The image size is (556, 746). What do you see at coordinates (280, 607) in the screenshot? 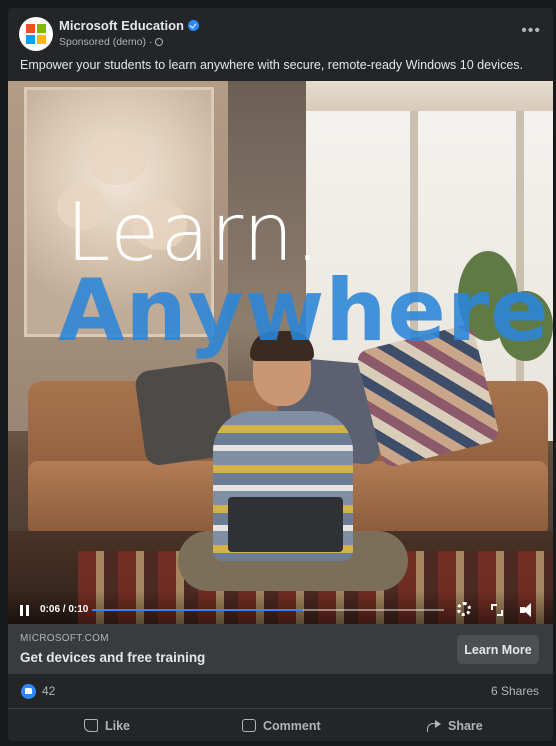
I see `video-controls: 0:06 / 0:10` at bounding box center [280, 607].